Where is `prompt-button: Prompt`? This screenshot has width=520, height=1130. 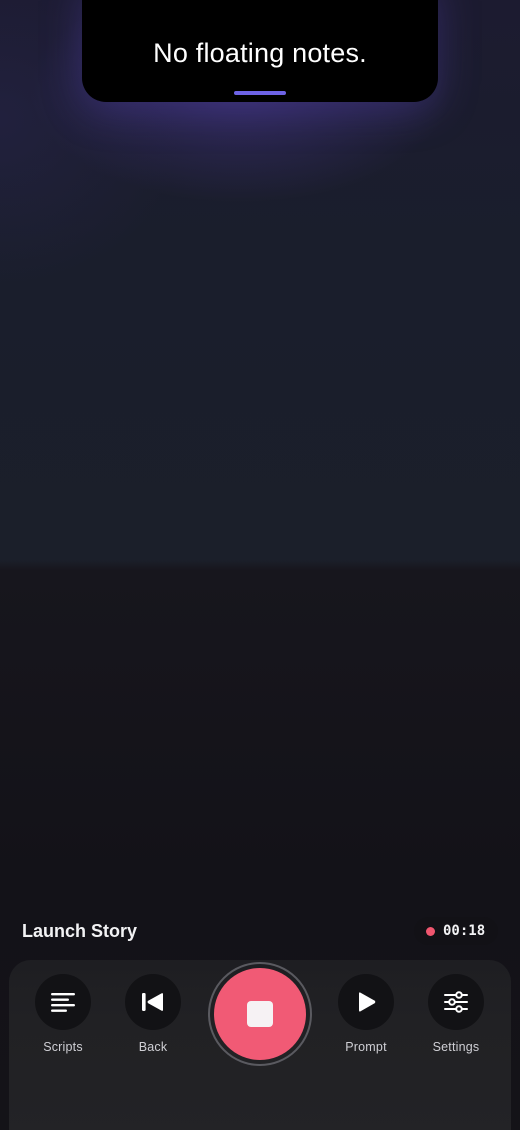 prompt-button: Prompt is located at coordinates (366, 1014).